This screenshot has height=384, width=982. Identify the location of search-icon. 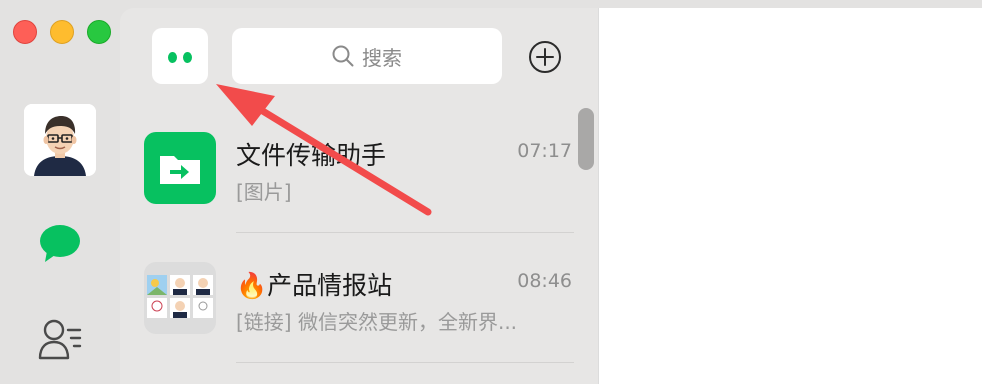
(343, 56).